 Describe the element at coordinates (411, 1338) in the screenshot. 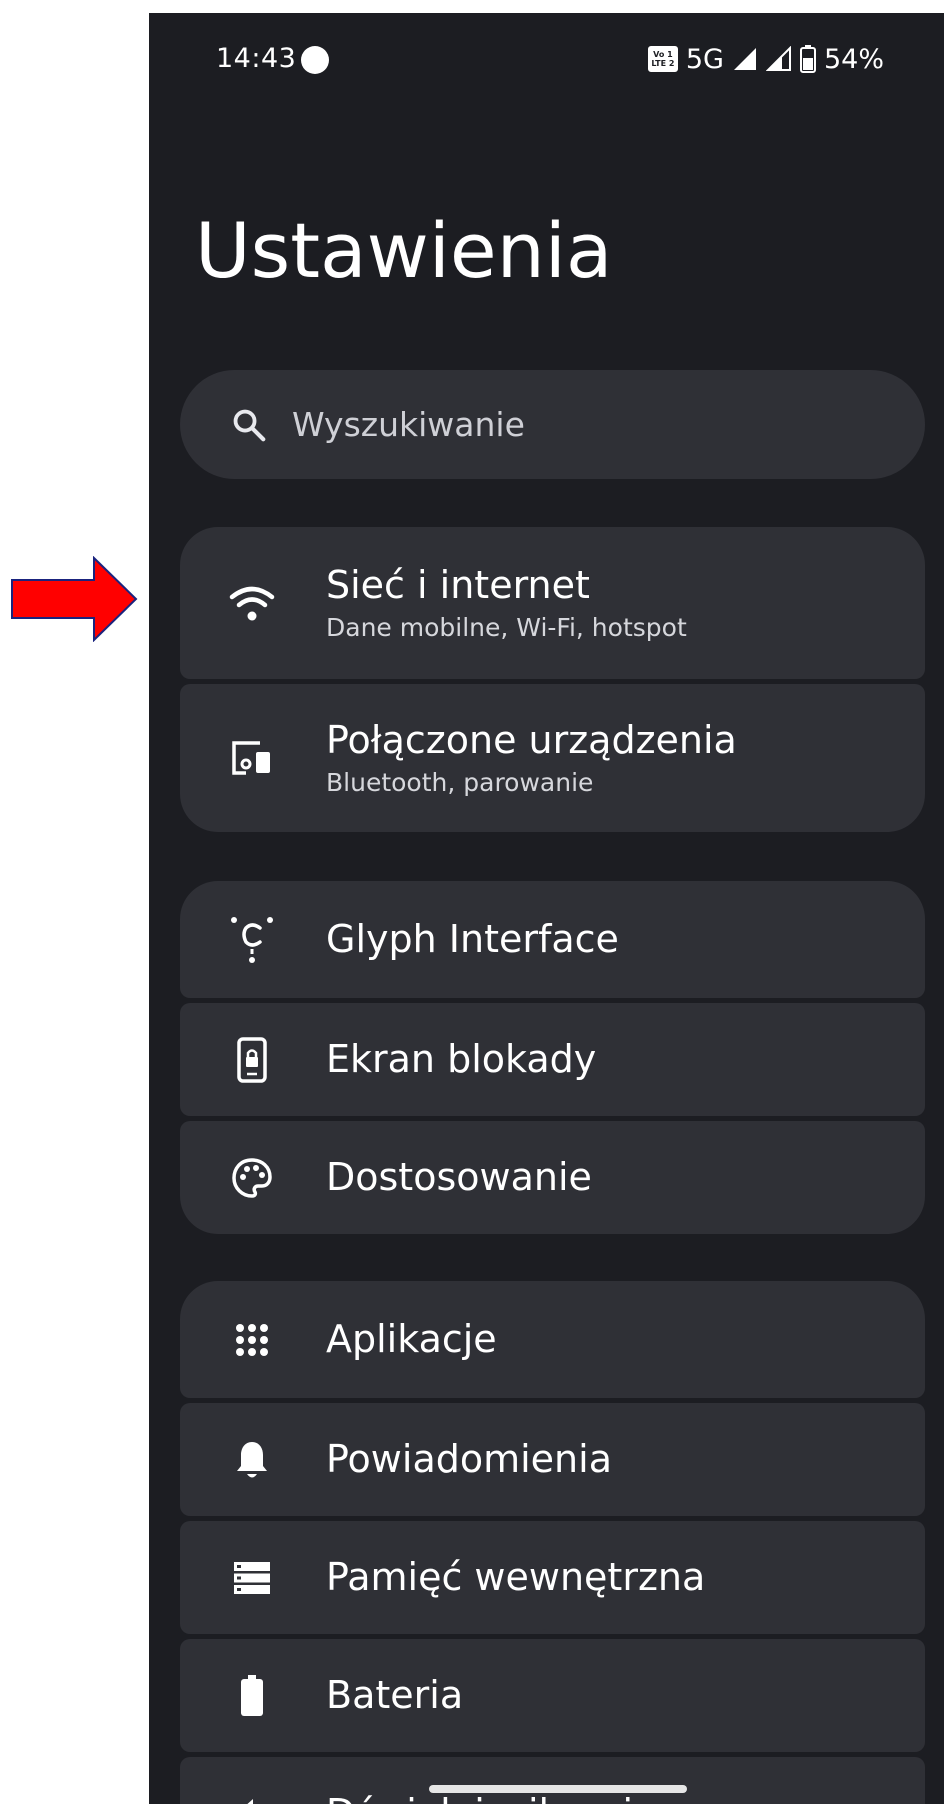

I see `settings-item-title: Aplikacje` at that location.